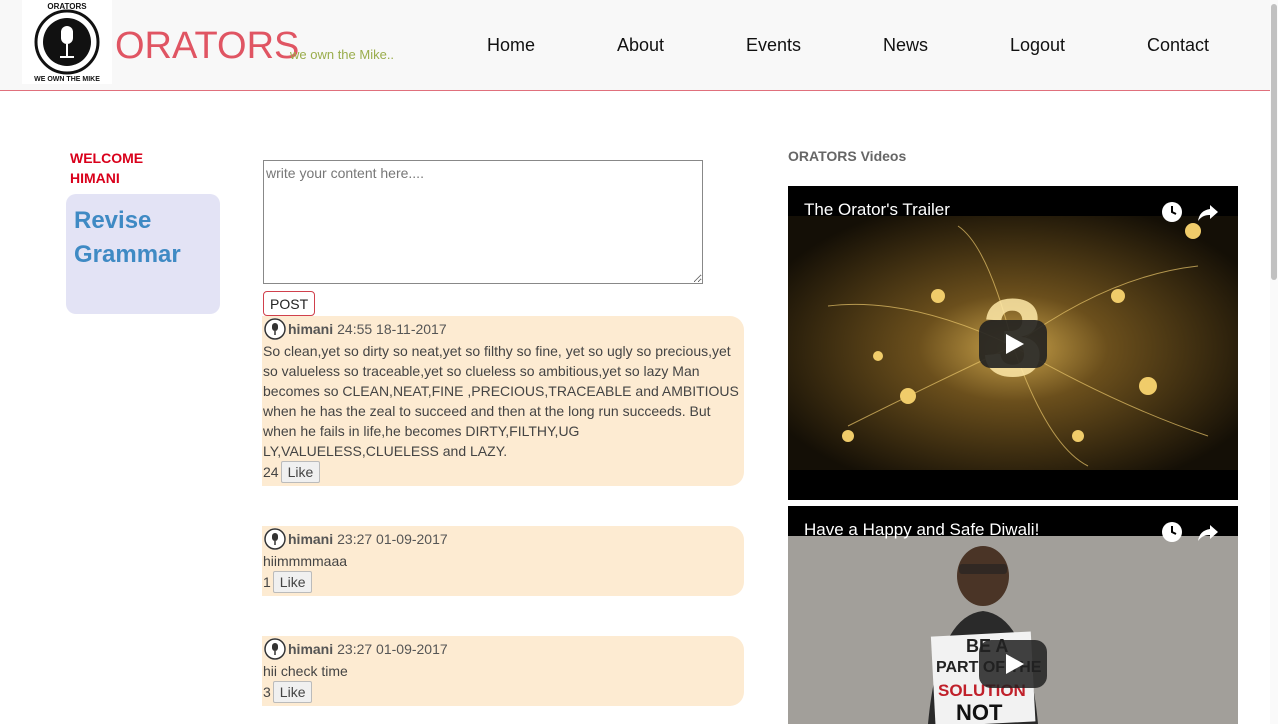 This screenshot has height=724, width=1278. I want to click on revise-grammar-link: Revise Grammar, so click(143, 254).